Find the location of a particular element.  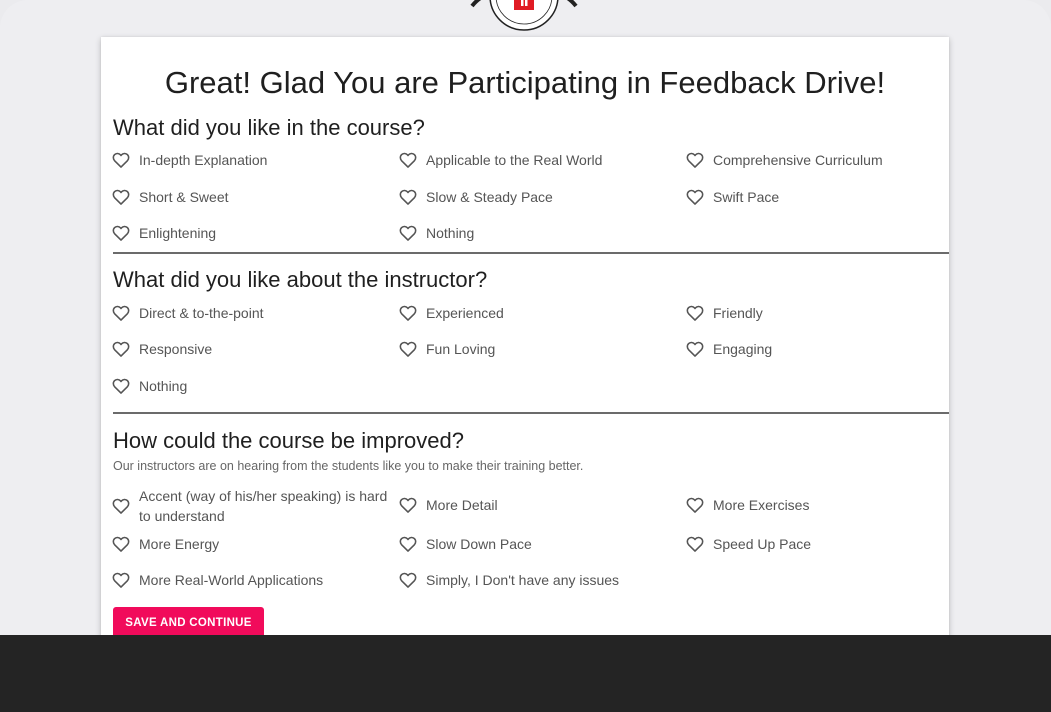

option-label: Engaging is located at coordinates (743, 349).